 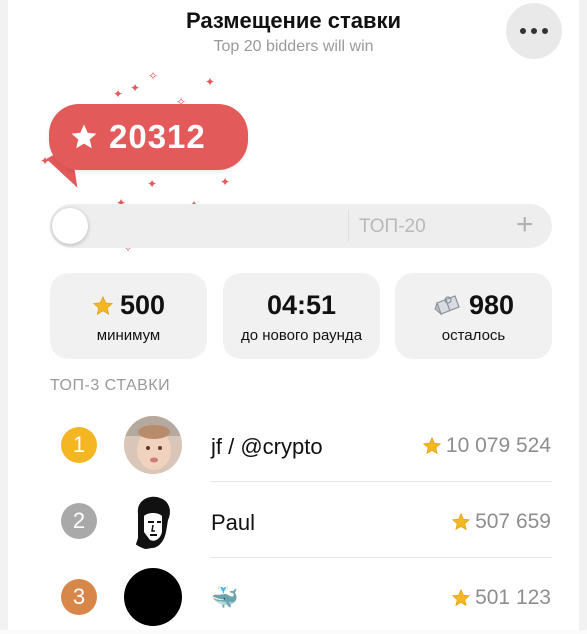 I want to click on bidder-name: 🐳, so click(x=225, y=597).